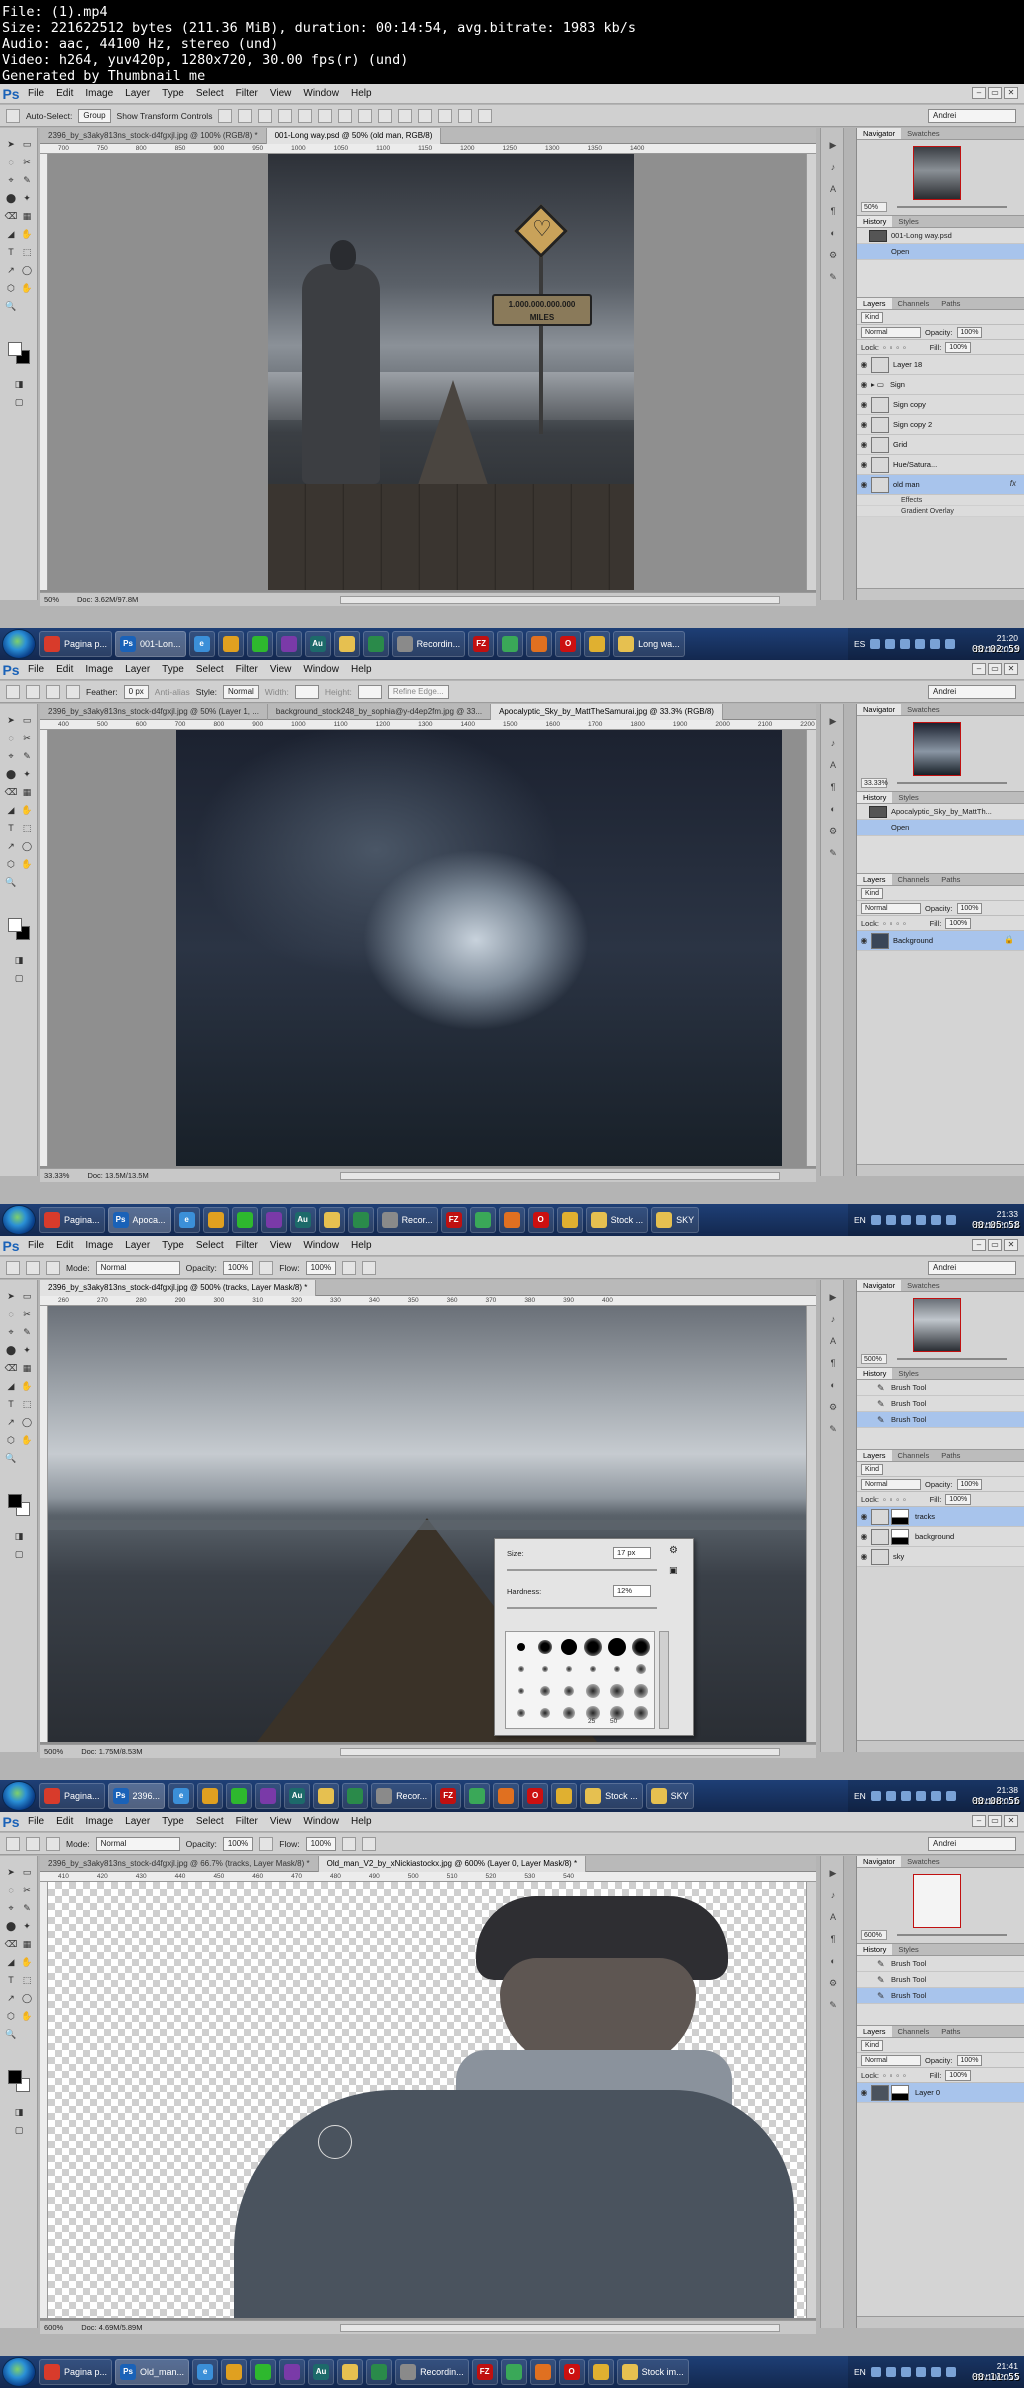 This screenshot has width=1024, height=2388. What do you see at coordinates (940, 2093) in the screenshot?
I see `layer-row: ◉ Layer 0` at bounding box center [940, 2093].